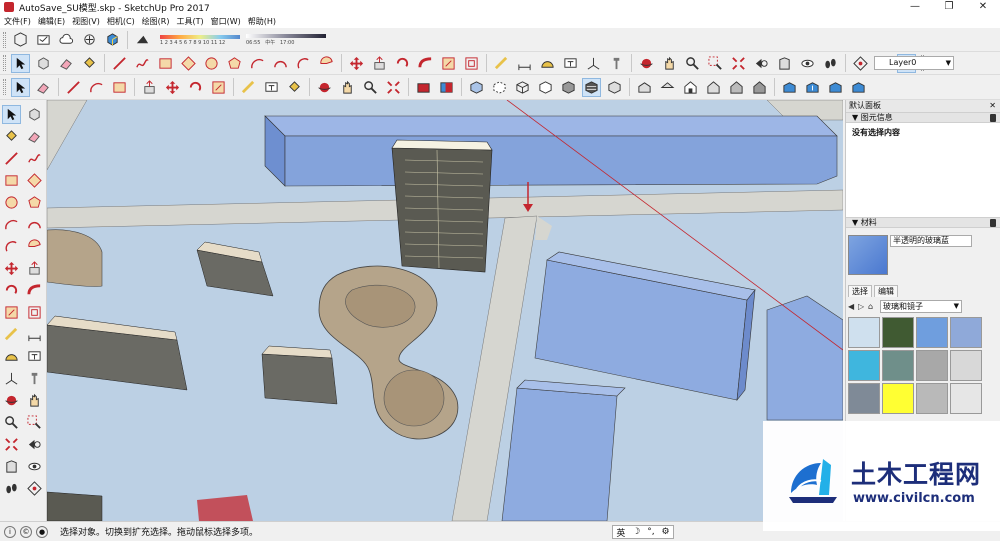  I want to click on axes-icon, so click(593, 63).